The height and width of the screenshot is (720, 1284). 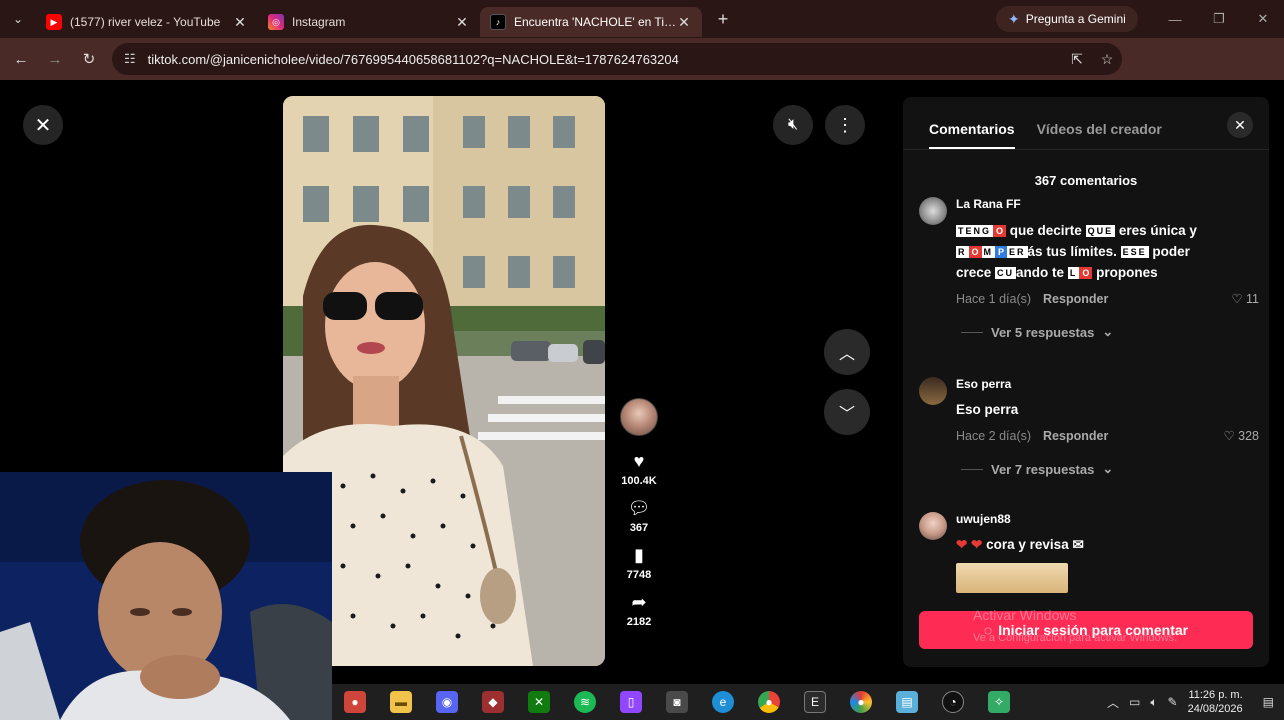 I want to click on chevron-down-icon: ⌄, so click(x=1108, y=468).